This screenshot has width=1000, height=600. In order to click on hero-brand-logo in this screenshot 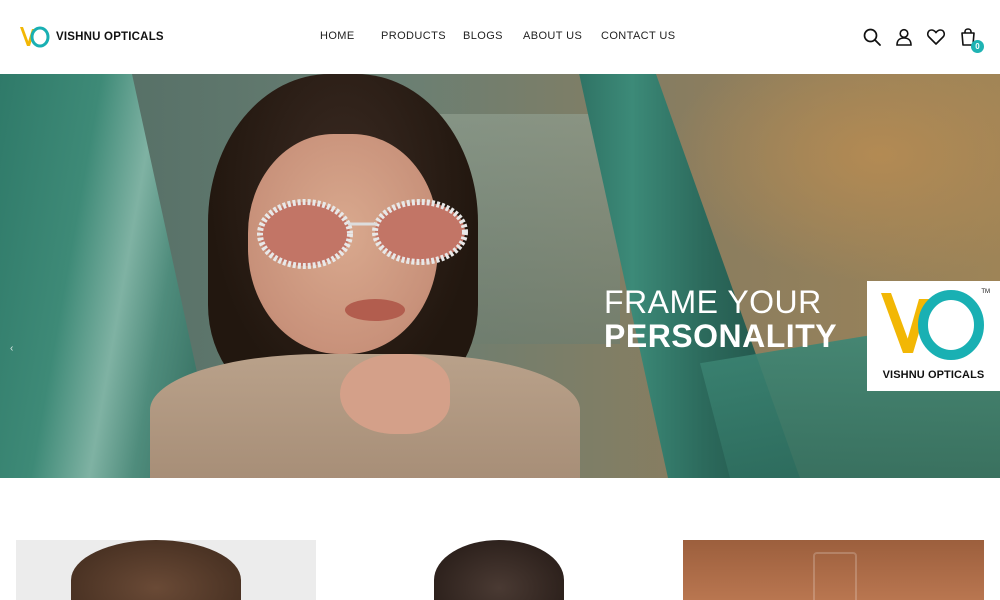, I will do `click(932, 325)`.